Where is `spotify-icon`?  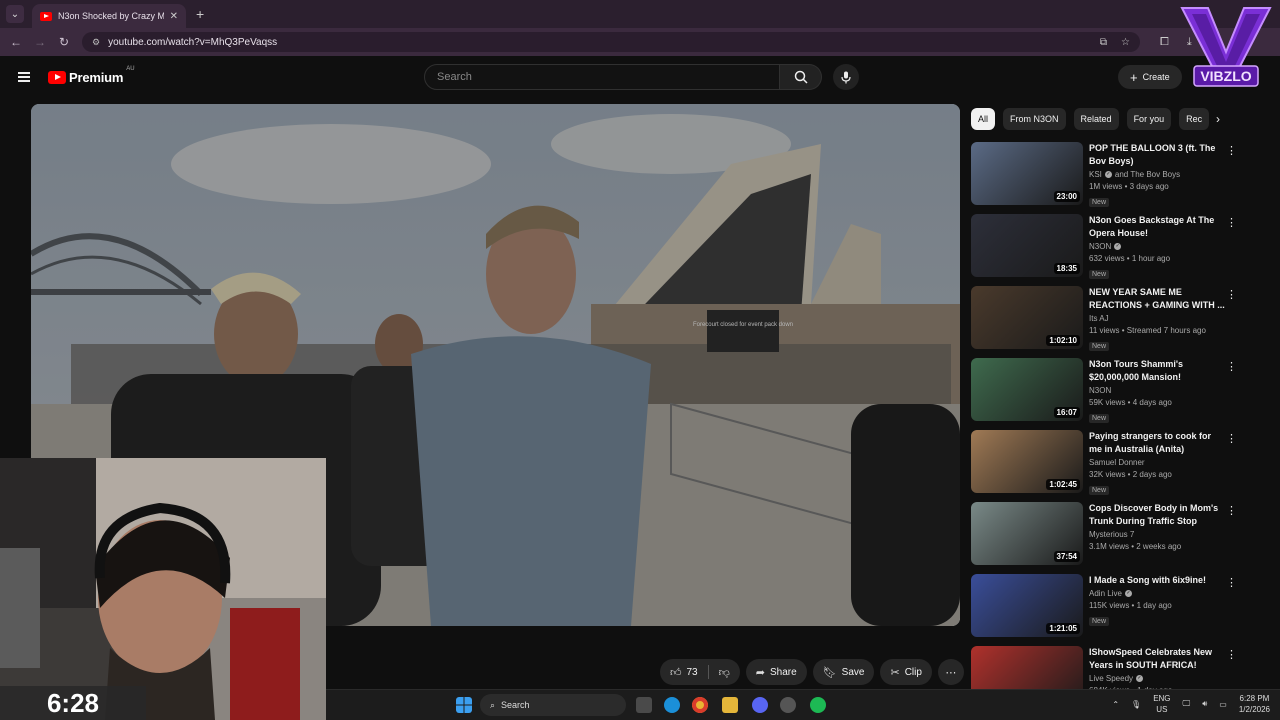 spotify-icon is located at coordinates (818, 705).